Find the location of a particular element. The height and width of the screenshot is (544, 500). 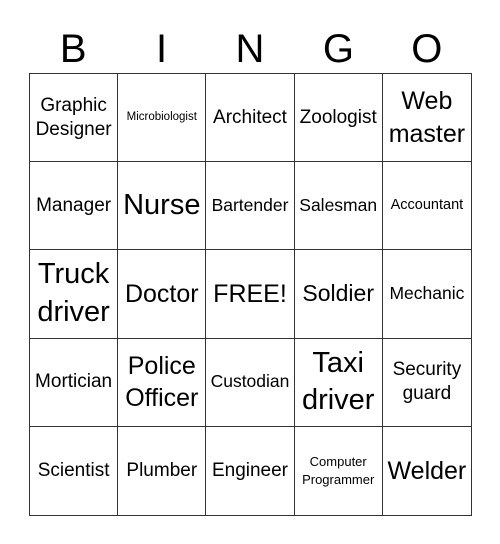

bingo-cell: Computer Programmer is located at coordinates (339, 470).